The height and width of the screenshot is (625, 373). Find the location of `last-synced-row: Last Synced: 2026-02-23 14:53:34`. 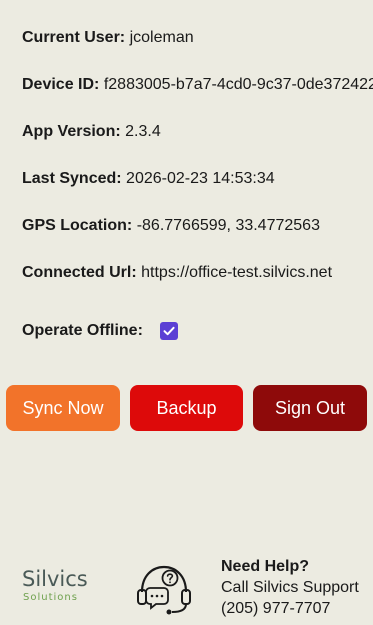

last-synced-row: Last Synced: 2026-02-23 14:53:34 is located at coordinates (148, 179).